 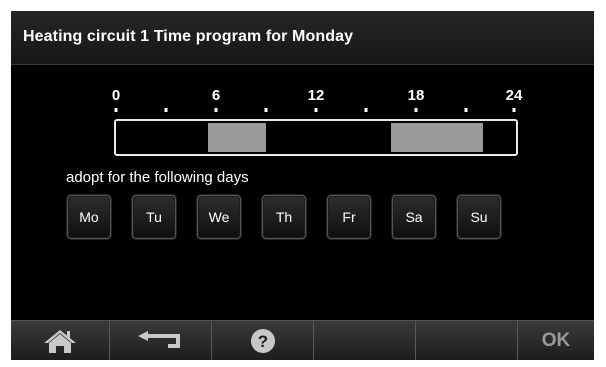 I want to click on day-button-mo: Mo, so click(x=89, y=217).